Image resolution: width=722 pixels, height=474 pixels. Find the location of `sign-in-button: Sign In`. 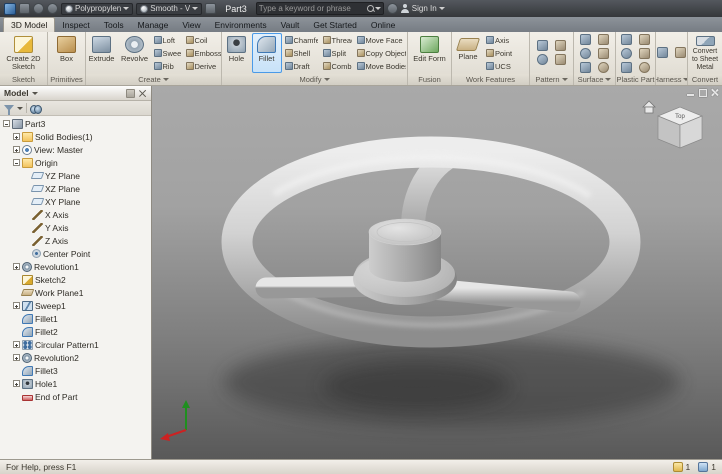

sign-in-button: Sign In is located at coordinates (423, 8).